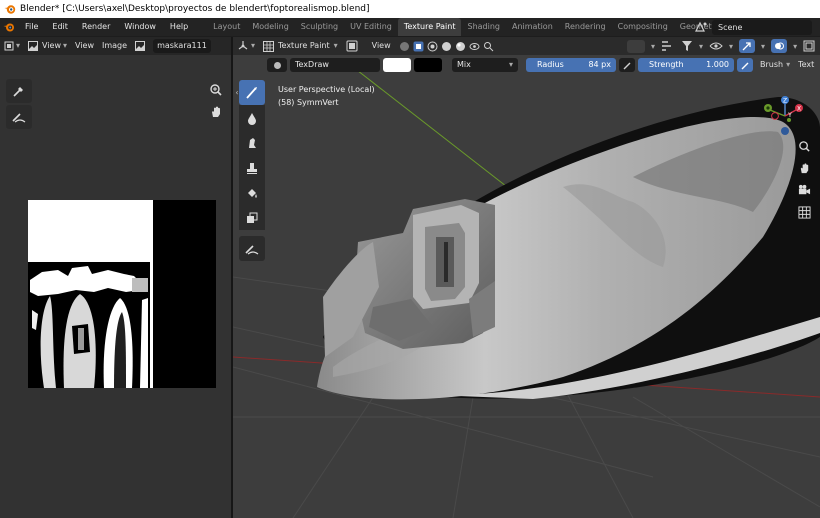  Describe the element at coordinates (246, 46) in the screenshot. I see `viewport-editor-type-button: ▾` at that location.